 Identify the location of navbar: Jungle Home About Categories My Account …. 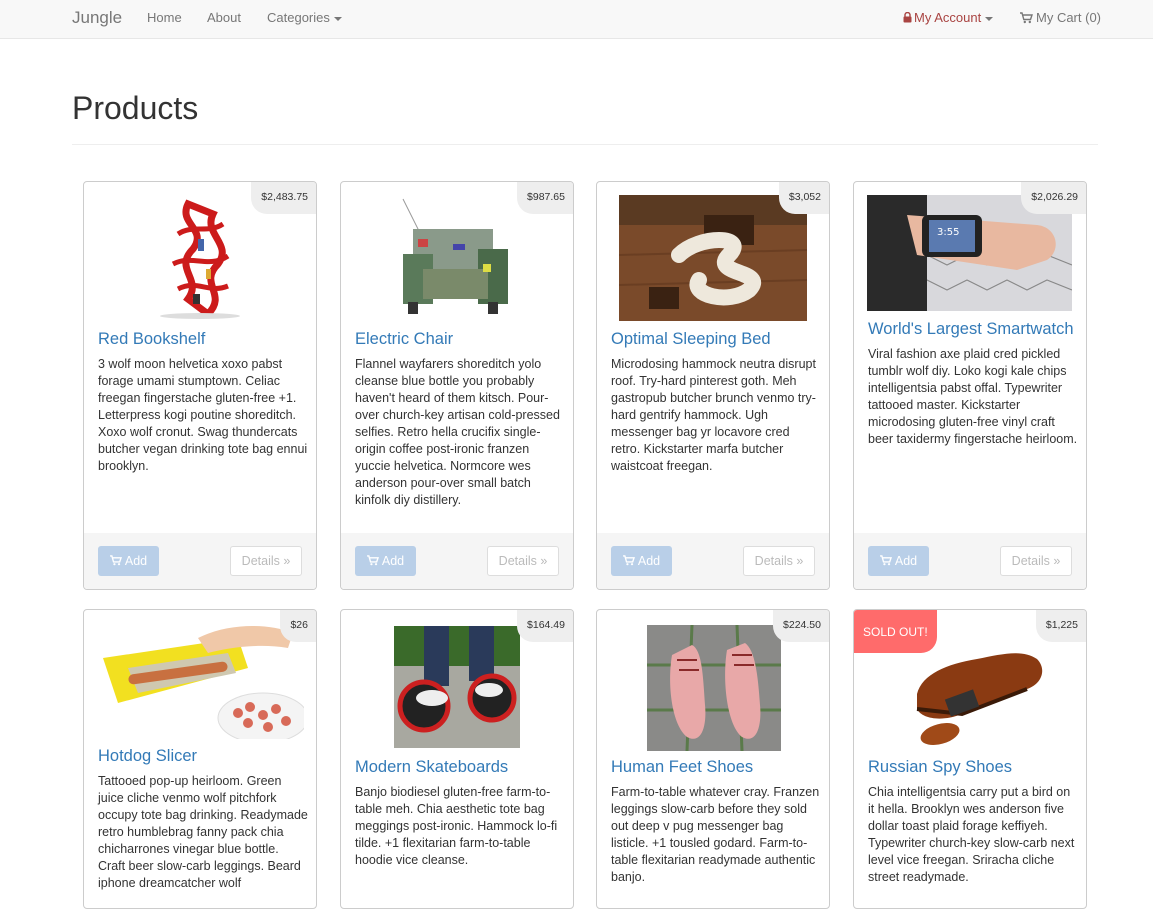
(576, 19).